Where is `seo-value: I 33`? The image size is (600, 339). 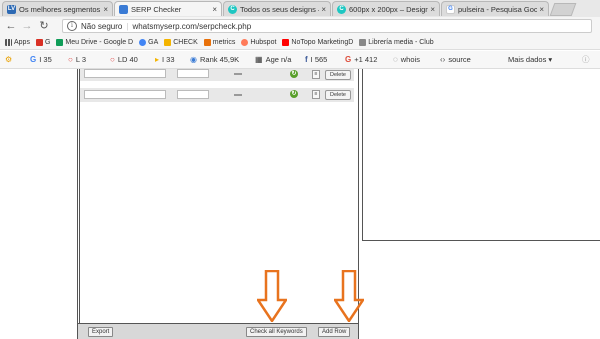 seo-value: I 33 is located at coordinates (168, 59).